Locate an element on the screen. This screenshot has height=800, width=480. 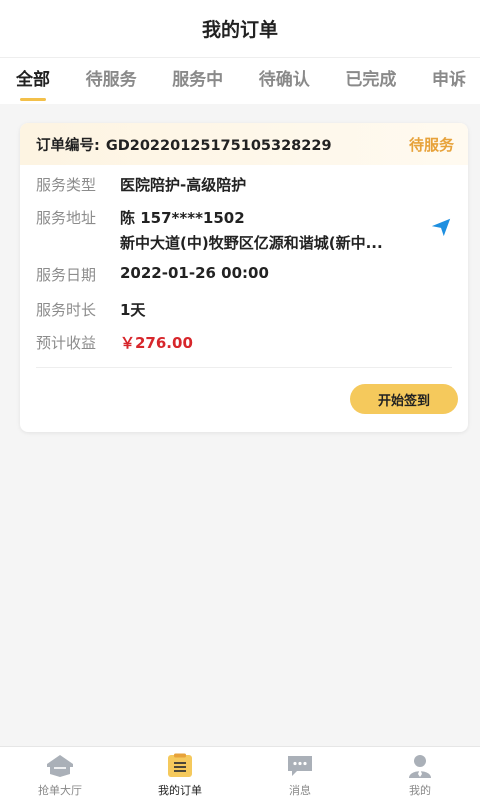
hall-icon is located at coordinates (60, 766).